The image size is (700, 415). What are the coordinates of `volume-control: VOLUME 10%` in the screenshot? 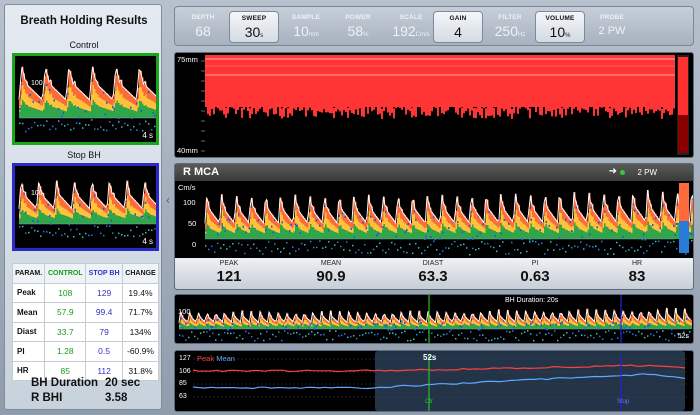 It's located at (560, 27).